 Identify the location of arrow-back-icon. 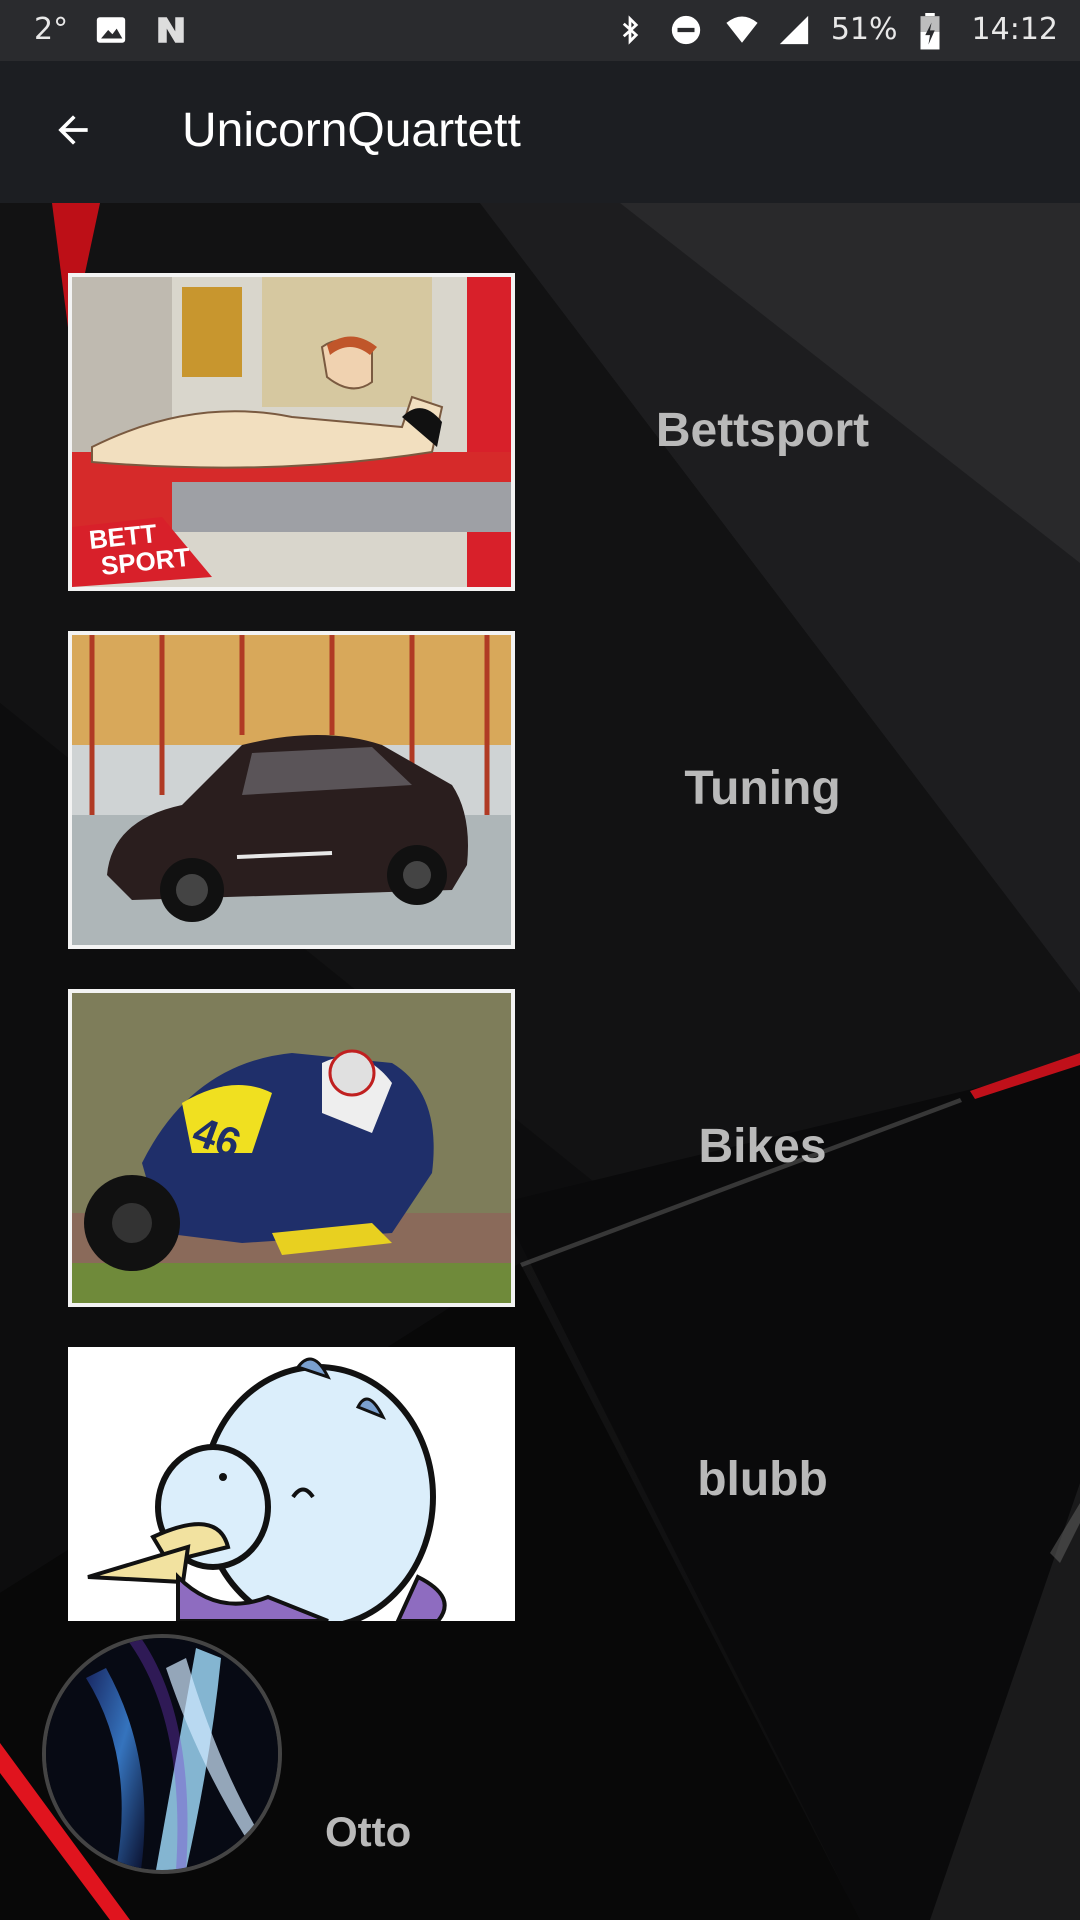
(73, 130).